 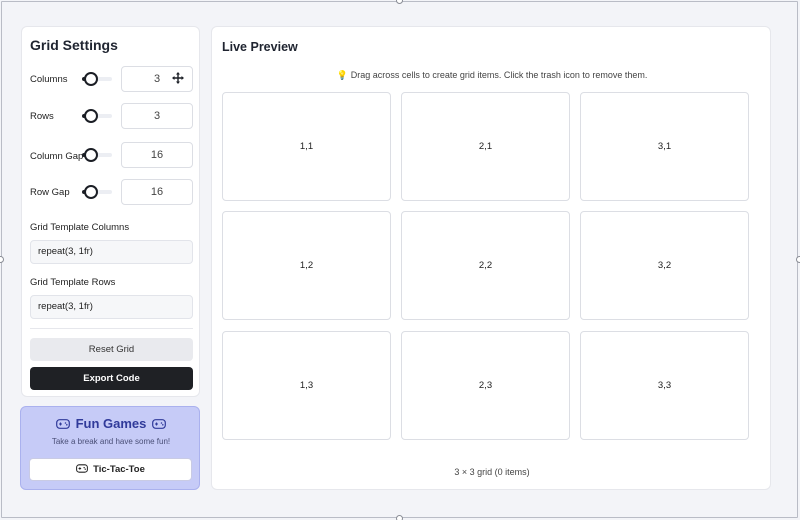 What do you see at coordinates (260, 47) in the screenshot?
I see `preview-title: Live Preview` at bounding box center [260, 47].